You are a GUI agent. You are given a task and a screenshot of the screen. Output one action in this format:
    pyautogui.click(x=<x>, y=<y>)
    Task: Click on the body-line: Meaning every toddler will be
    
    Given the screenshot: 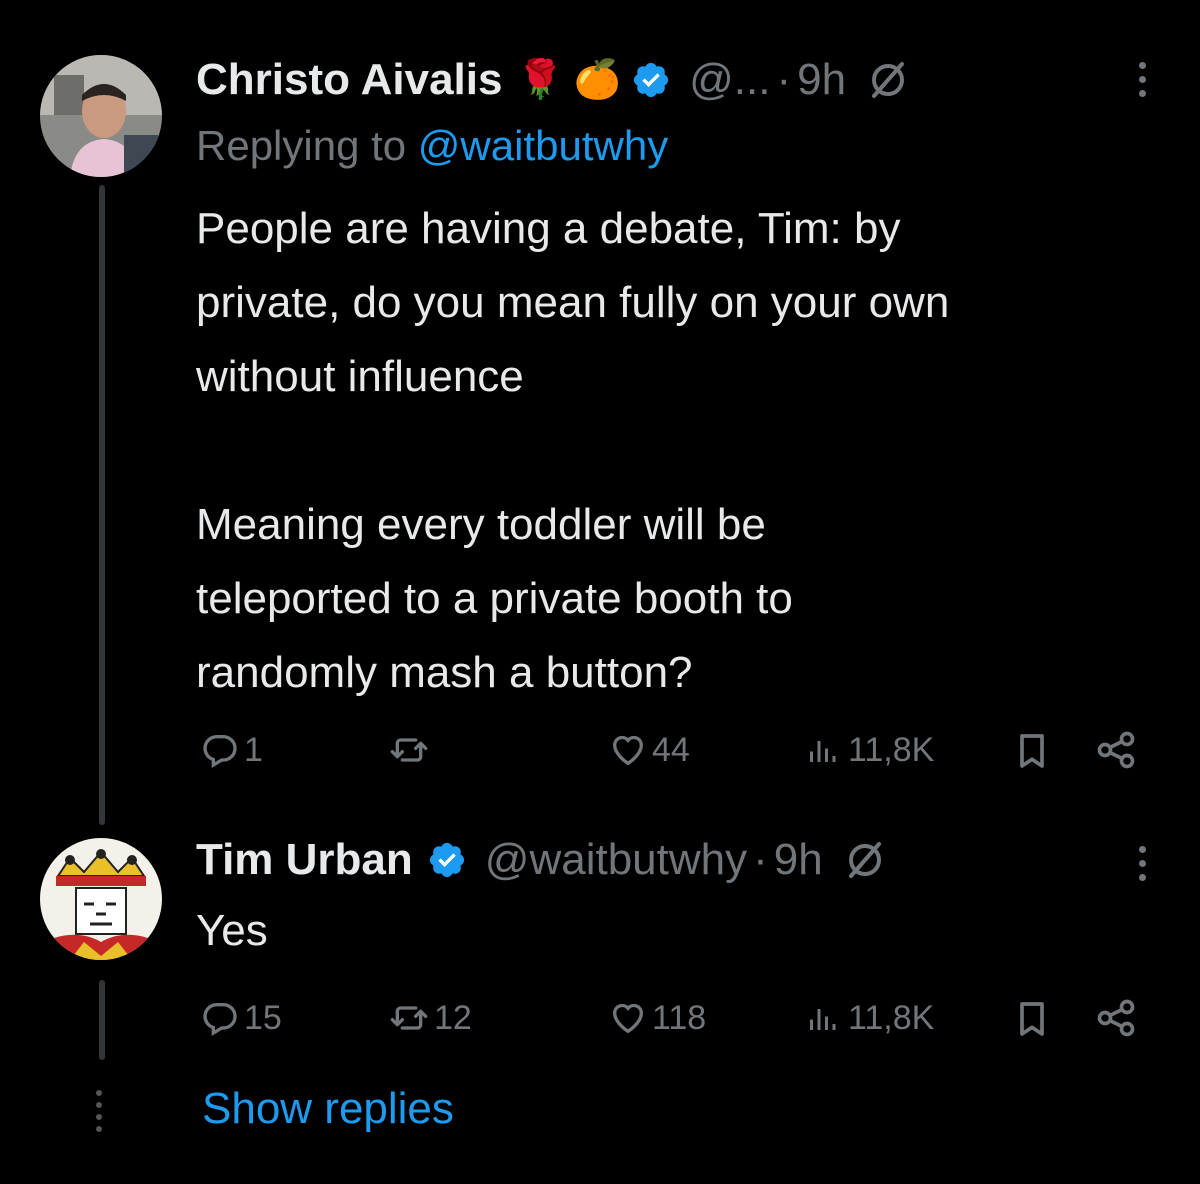 What is the action you would take?
    pyautogui.click(x=481, y=524)
    